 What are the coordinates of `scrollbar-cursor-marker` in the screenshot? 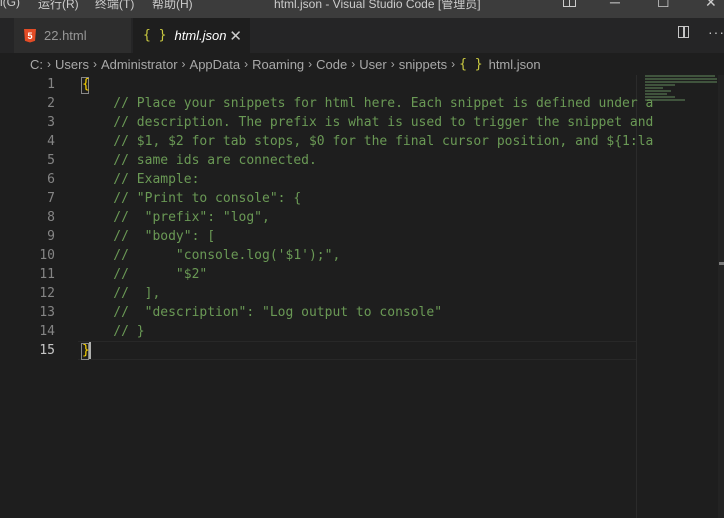 It's located at (721, 263).